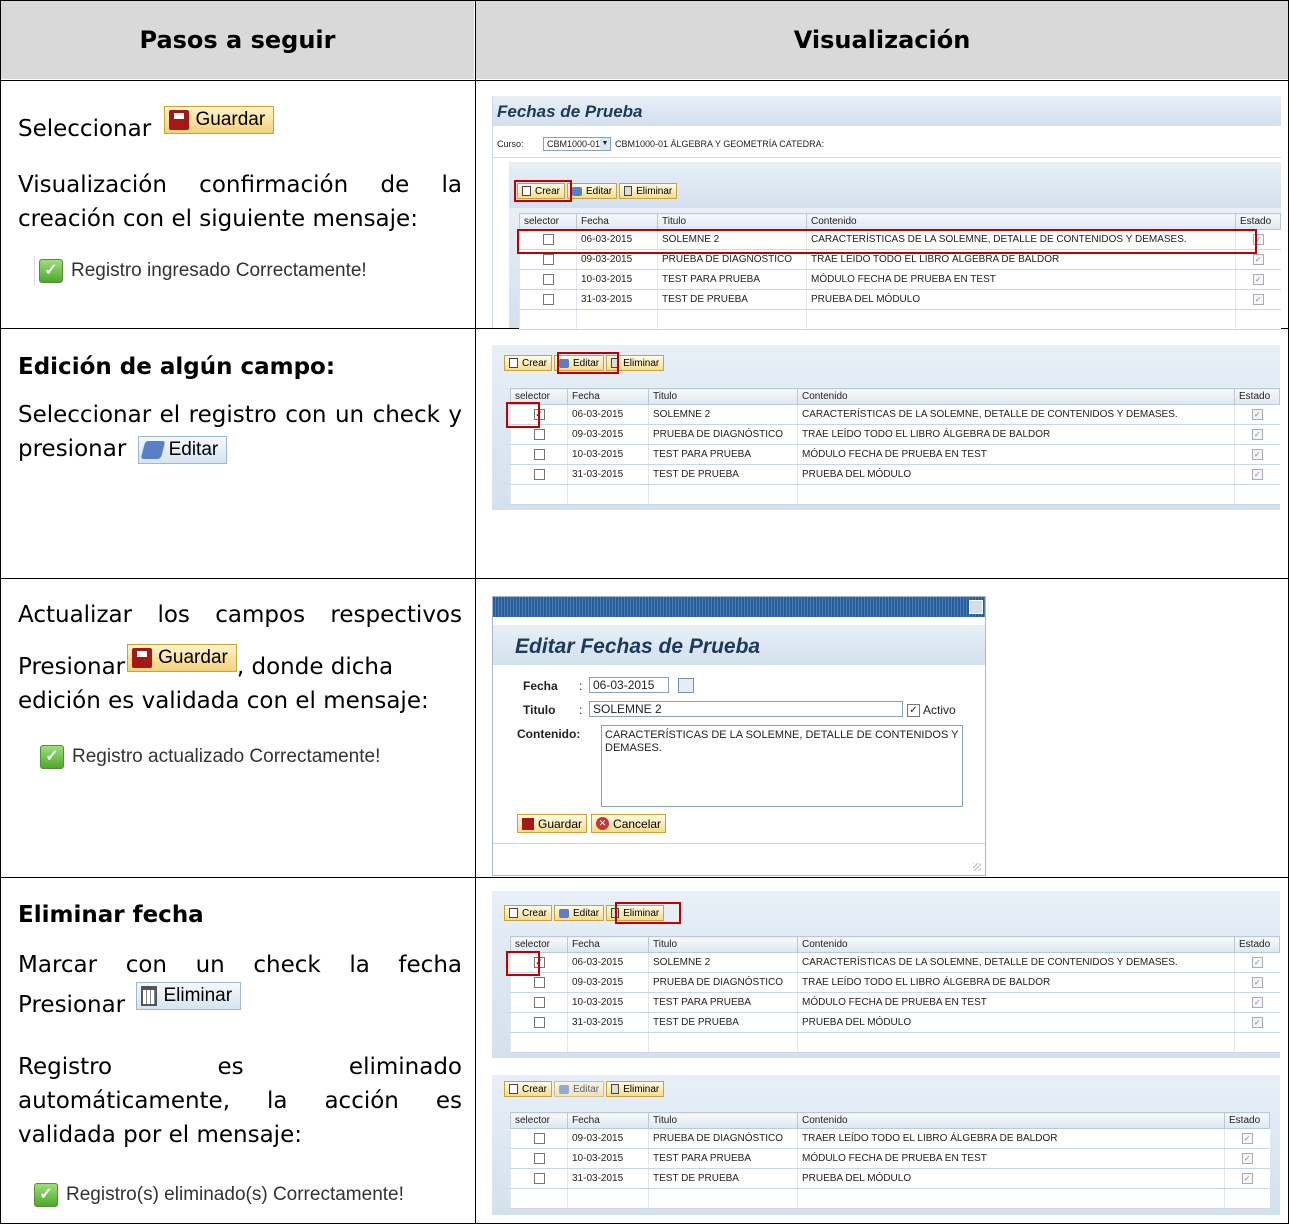 Image resolution: width=1289 pixels, height=1224 pixels. I want to click on row4-message-text: Registro(s) eliminado(s) Correctamente!, so click(235, 1194).